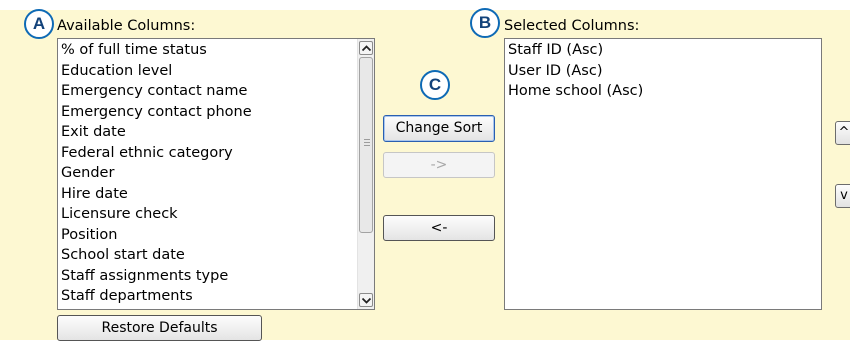  Describe the element at coordinates (156, 132) in the screenshot. I see `list-item: Exit date` at that location.